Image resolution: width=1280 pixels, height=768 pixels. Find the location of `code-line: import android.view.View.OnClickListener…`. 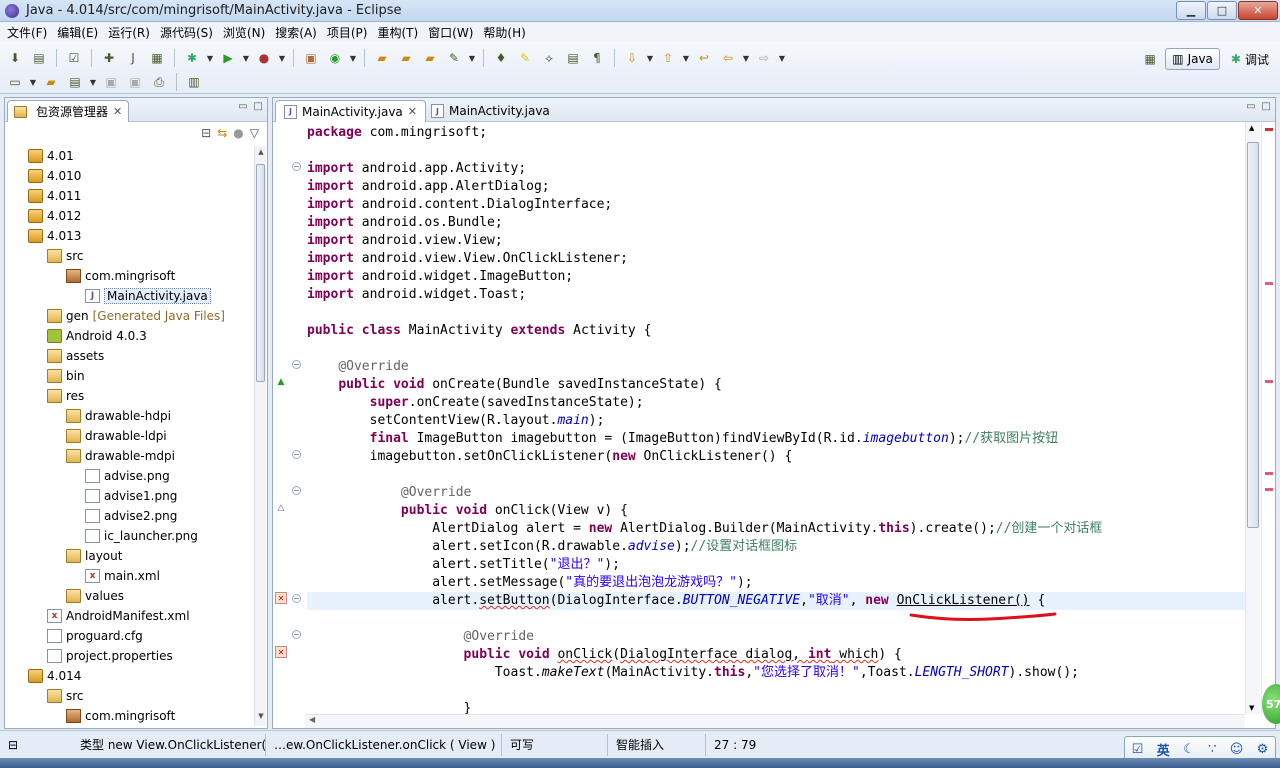

code-line: import android.view.View.OnClickListener… is located at coordinates (776, 259).